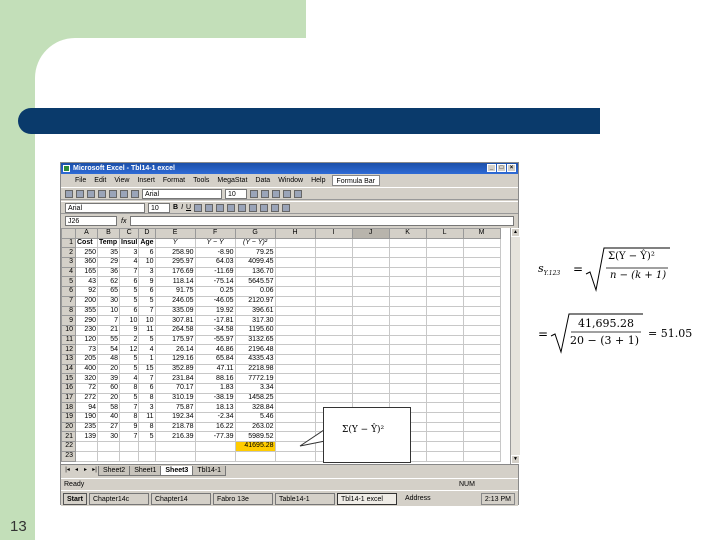 The height and width of the screenshot is (540, 720). Describe the element at coordinates (215, 243) in the screenshot. I see `cell: Y − Ŷ` at that location.